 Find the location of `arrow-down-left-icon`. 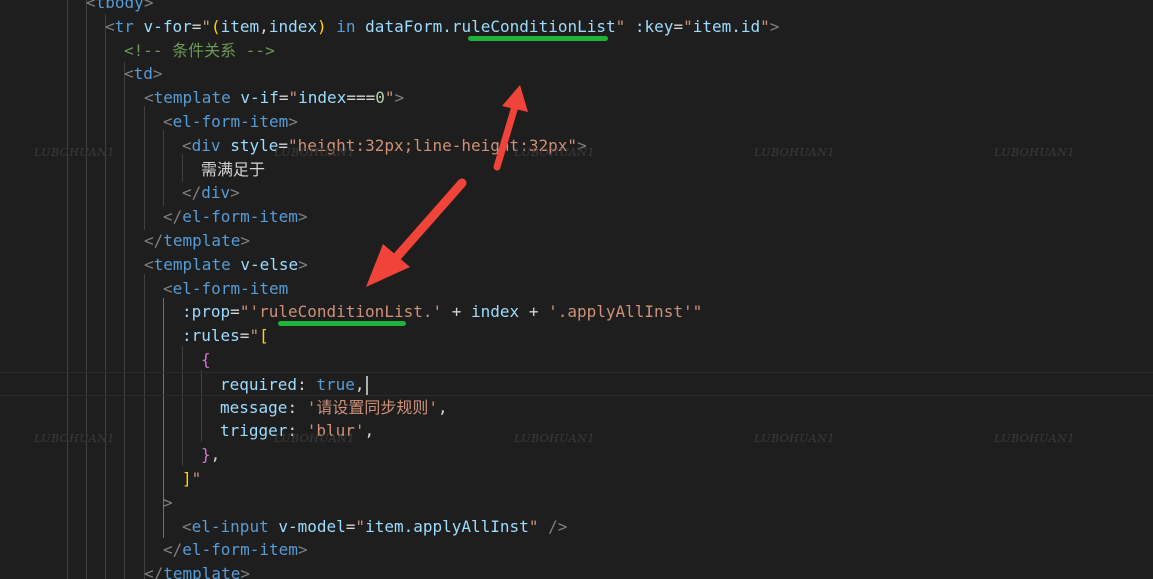

arrow-down-left-icon is located at coordinates (416, 232).